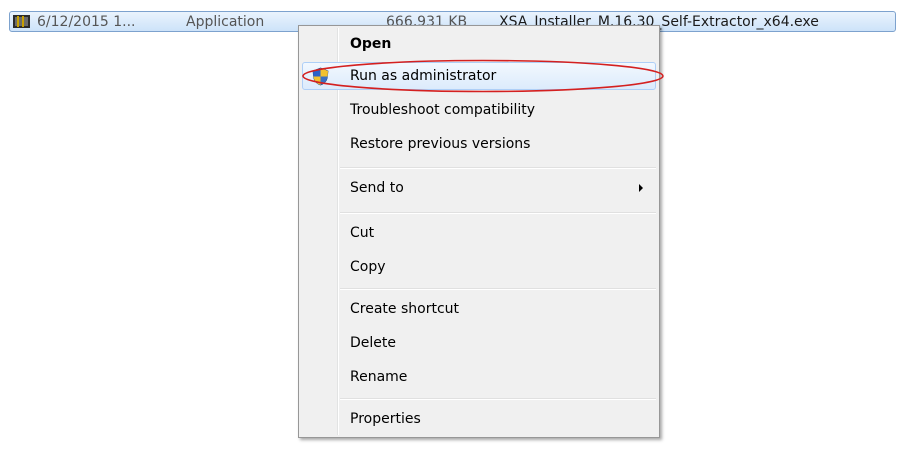 This screenshot has height=451, width=905. I want to click on menu-item-open: Open, so click(479, 44).